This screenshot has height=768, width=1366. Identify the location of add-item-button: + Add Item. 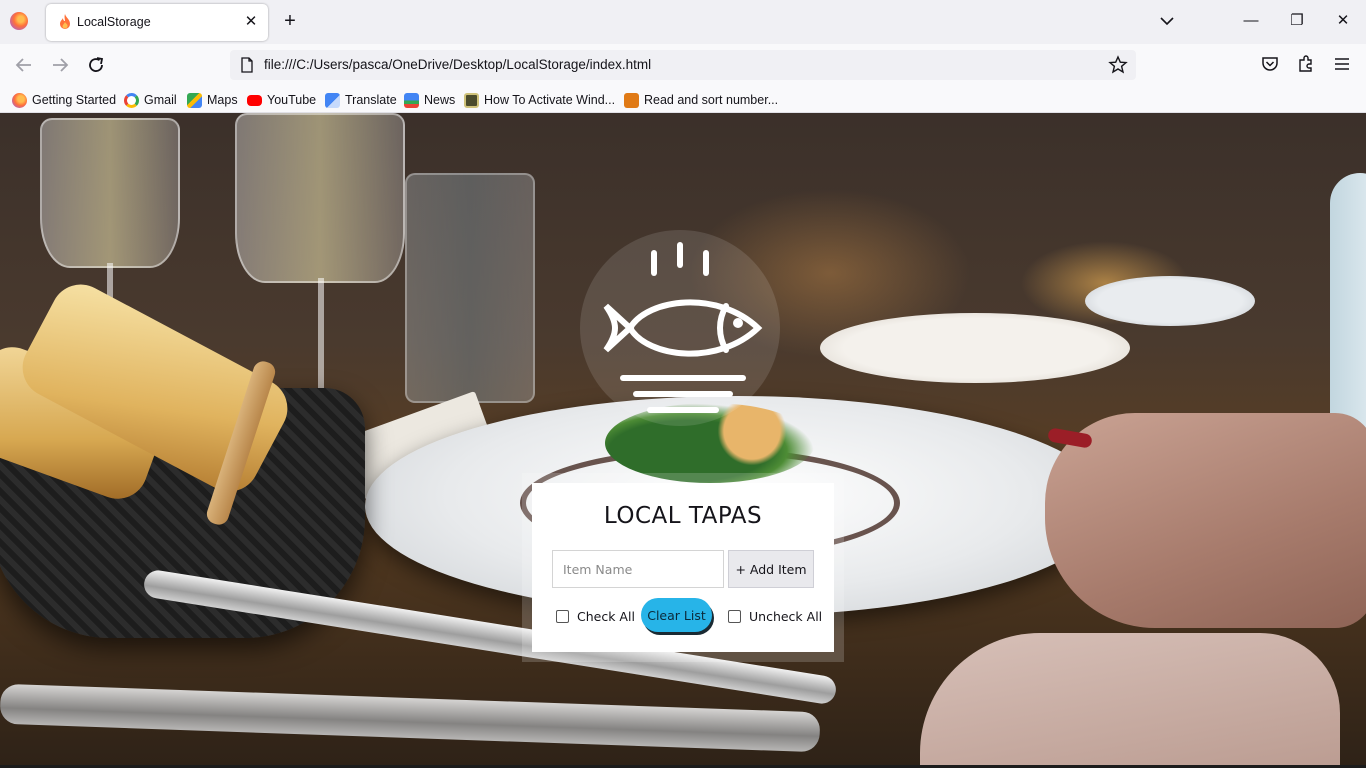
(771, 569).